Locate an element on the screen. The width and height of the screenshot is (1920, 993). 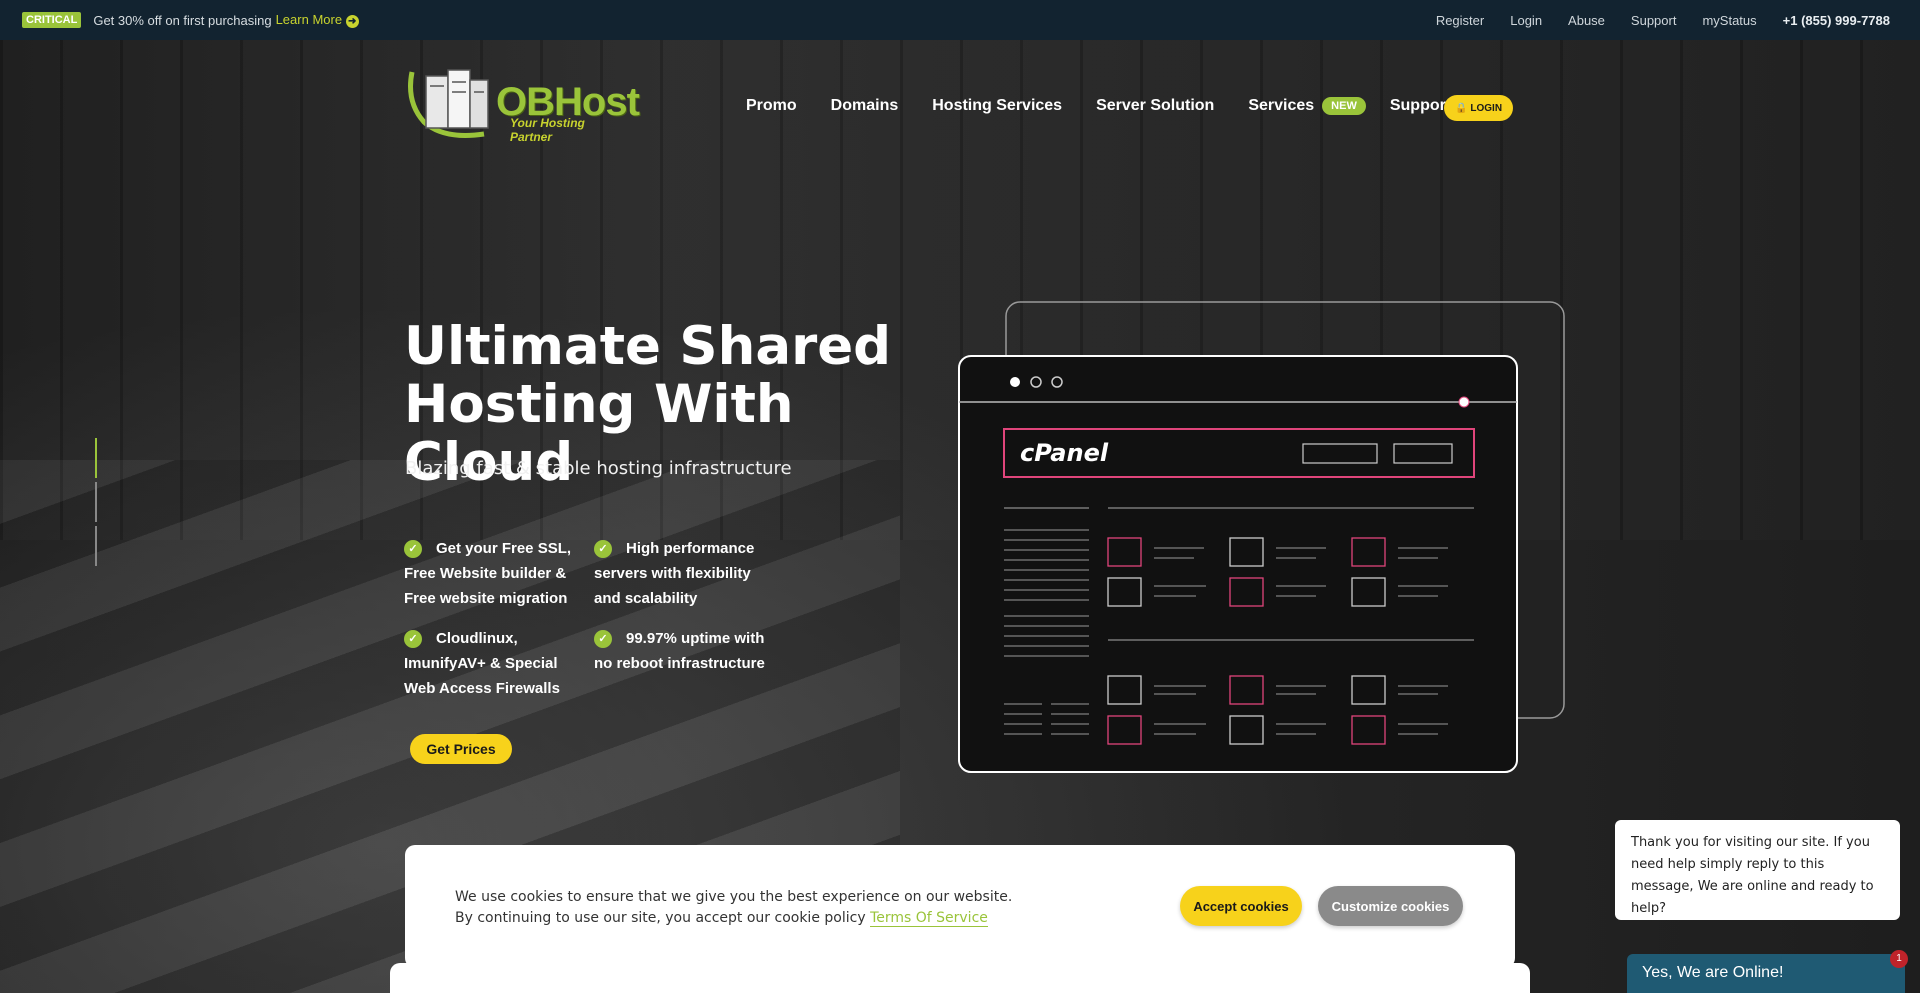
accept-cookies-button: Accept cookies is located at coordinates (1241, 906).